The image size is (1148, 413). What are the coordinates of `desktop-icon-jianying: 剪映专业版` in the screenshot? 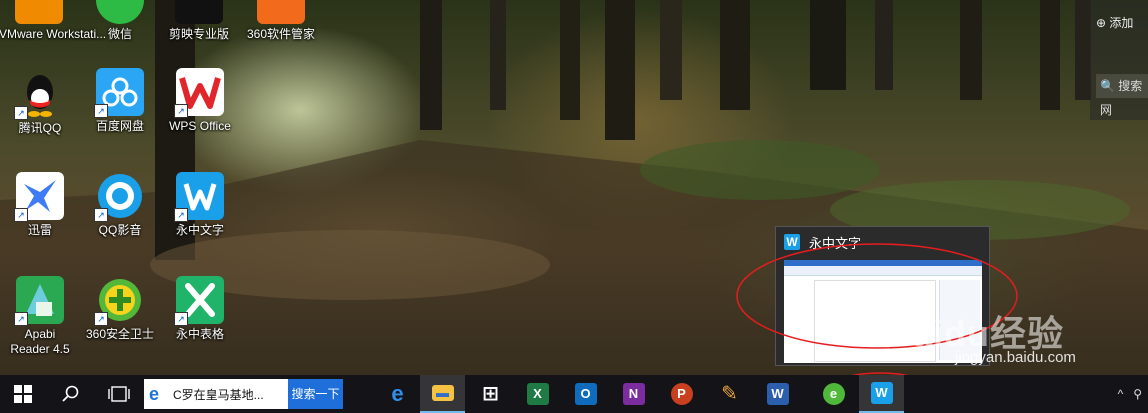 It's located at (199, 21).